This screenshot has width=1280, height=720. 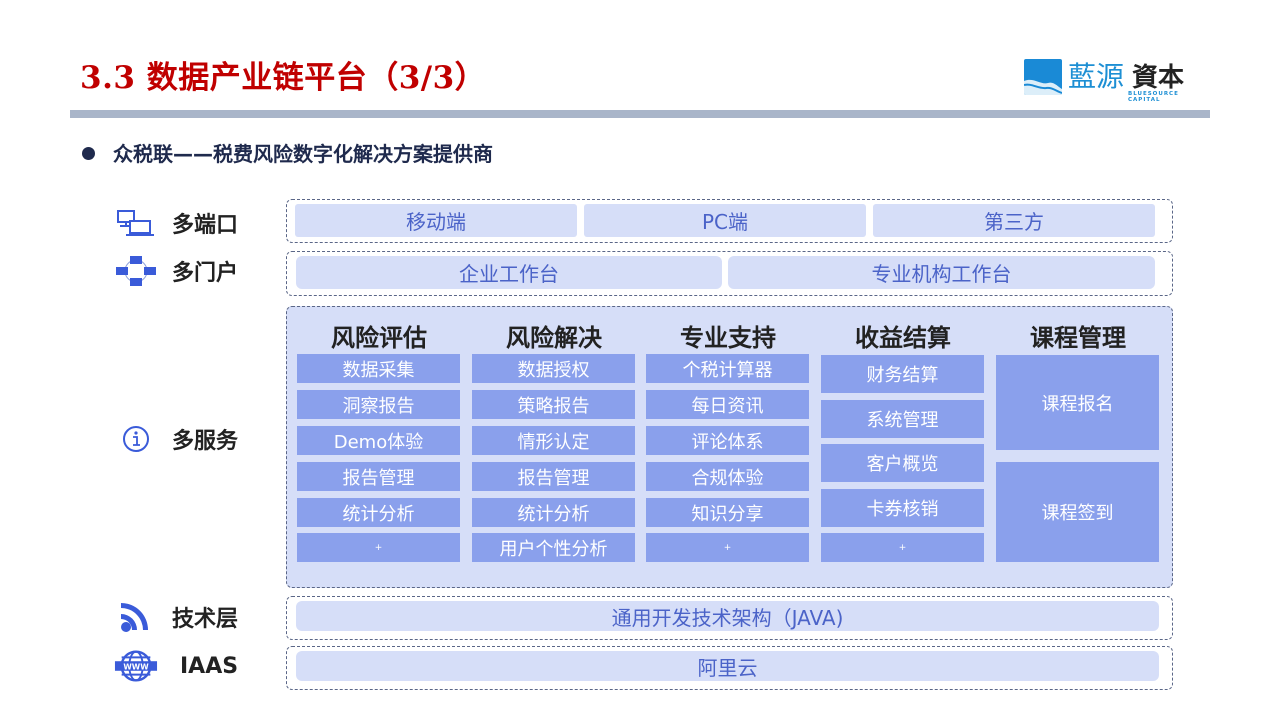 I want to click on layer-label-services: 多服务, so click(x=194, y=439).